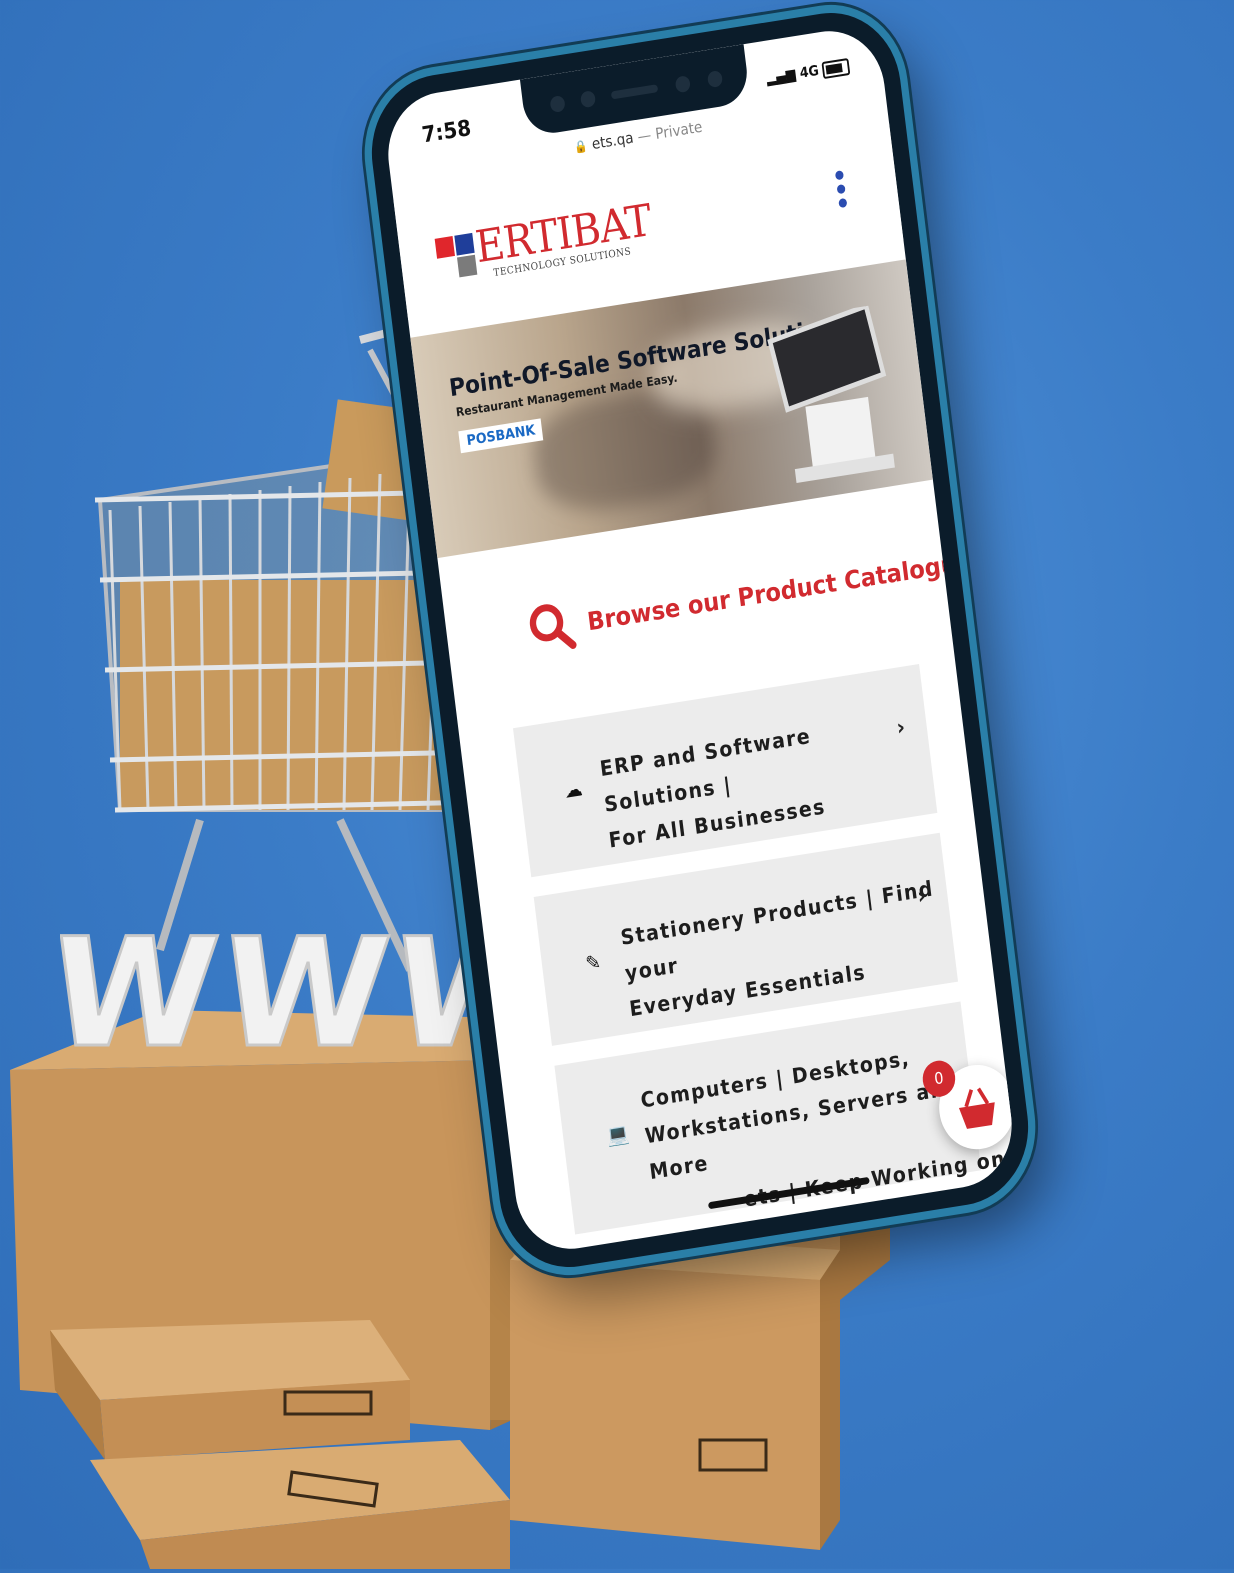 This screenshot has height=1573, width=1234. I want to click on pos-terminal-image, so click(831, 393).